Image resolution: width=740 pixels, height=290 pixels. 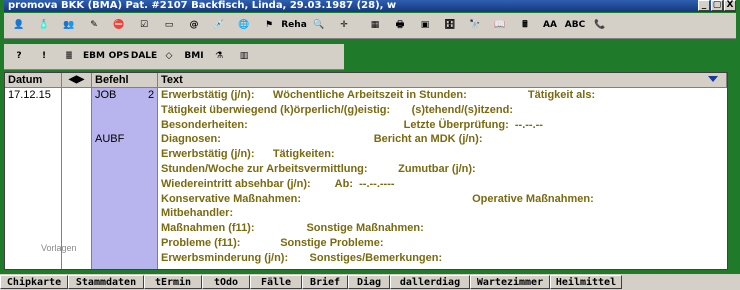 I want to click on dale-button: DALE, so click(x=144, y=57).